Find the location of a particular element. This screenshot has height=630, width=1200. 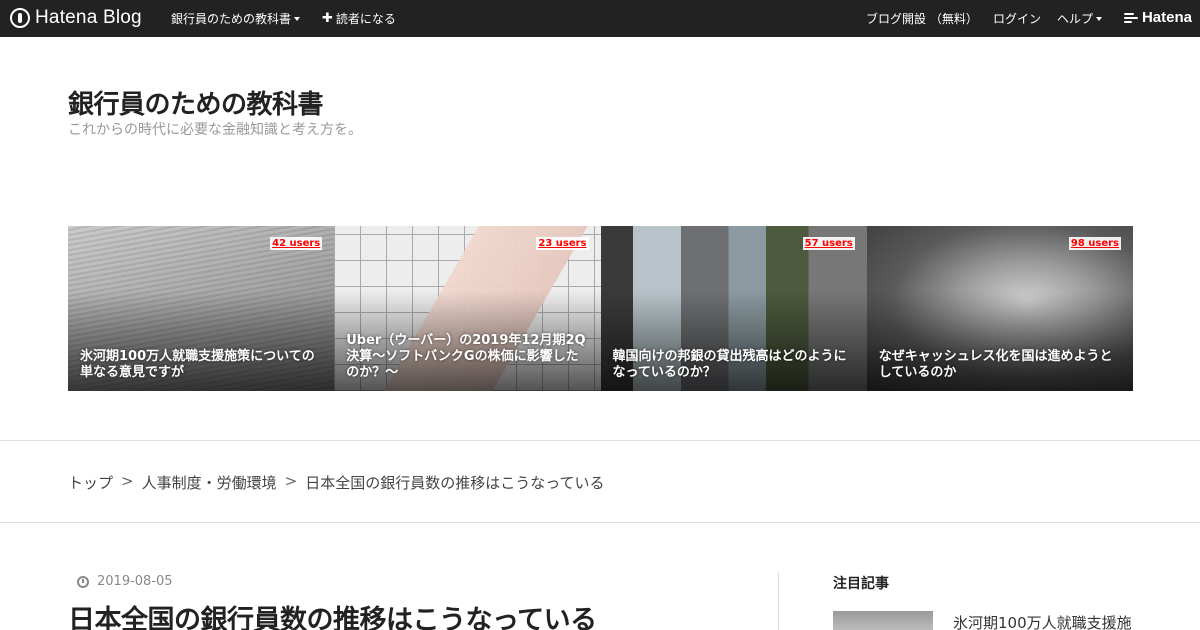

users-badge: 42 users is located at coordinates (296, 243).